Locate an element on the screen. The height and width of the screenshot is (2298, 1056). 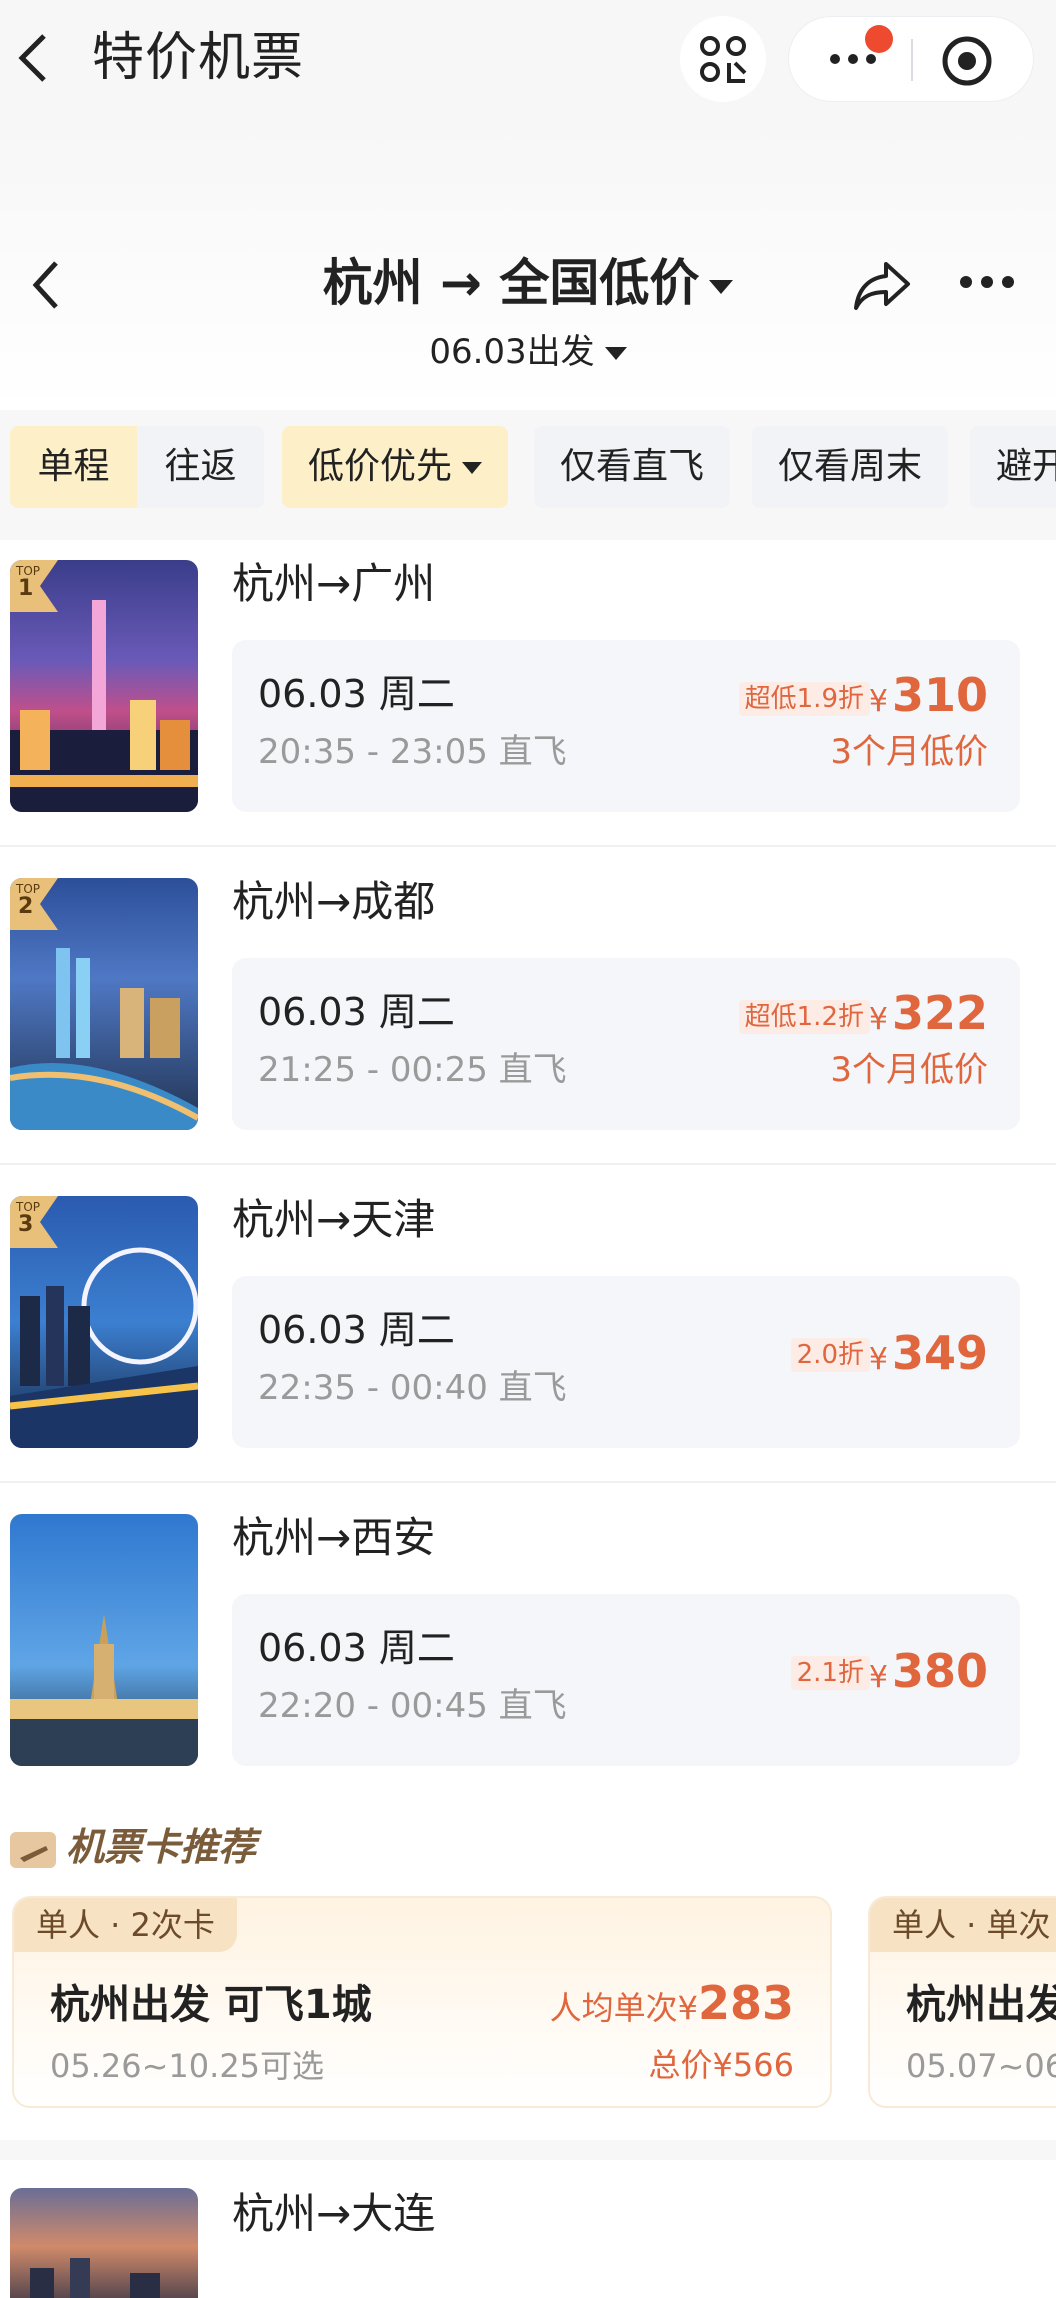
share-icon is located at coordinates (882, 286).